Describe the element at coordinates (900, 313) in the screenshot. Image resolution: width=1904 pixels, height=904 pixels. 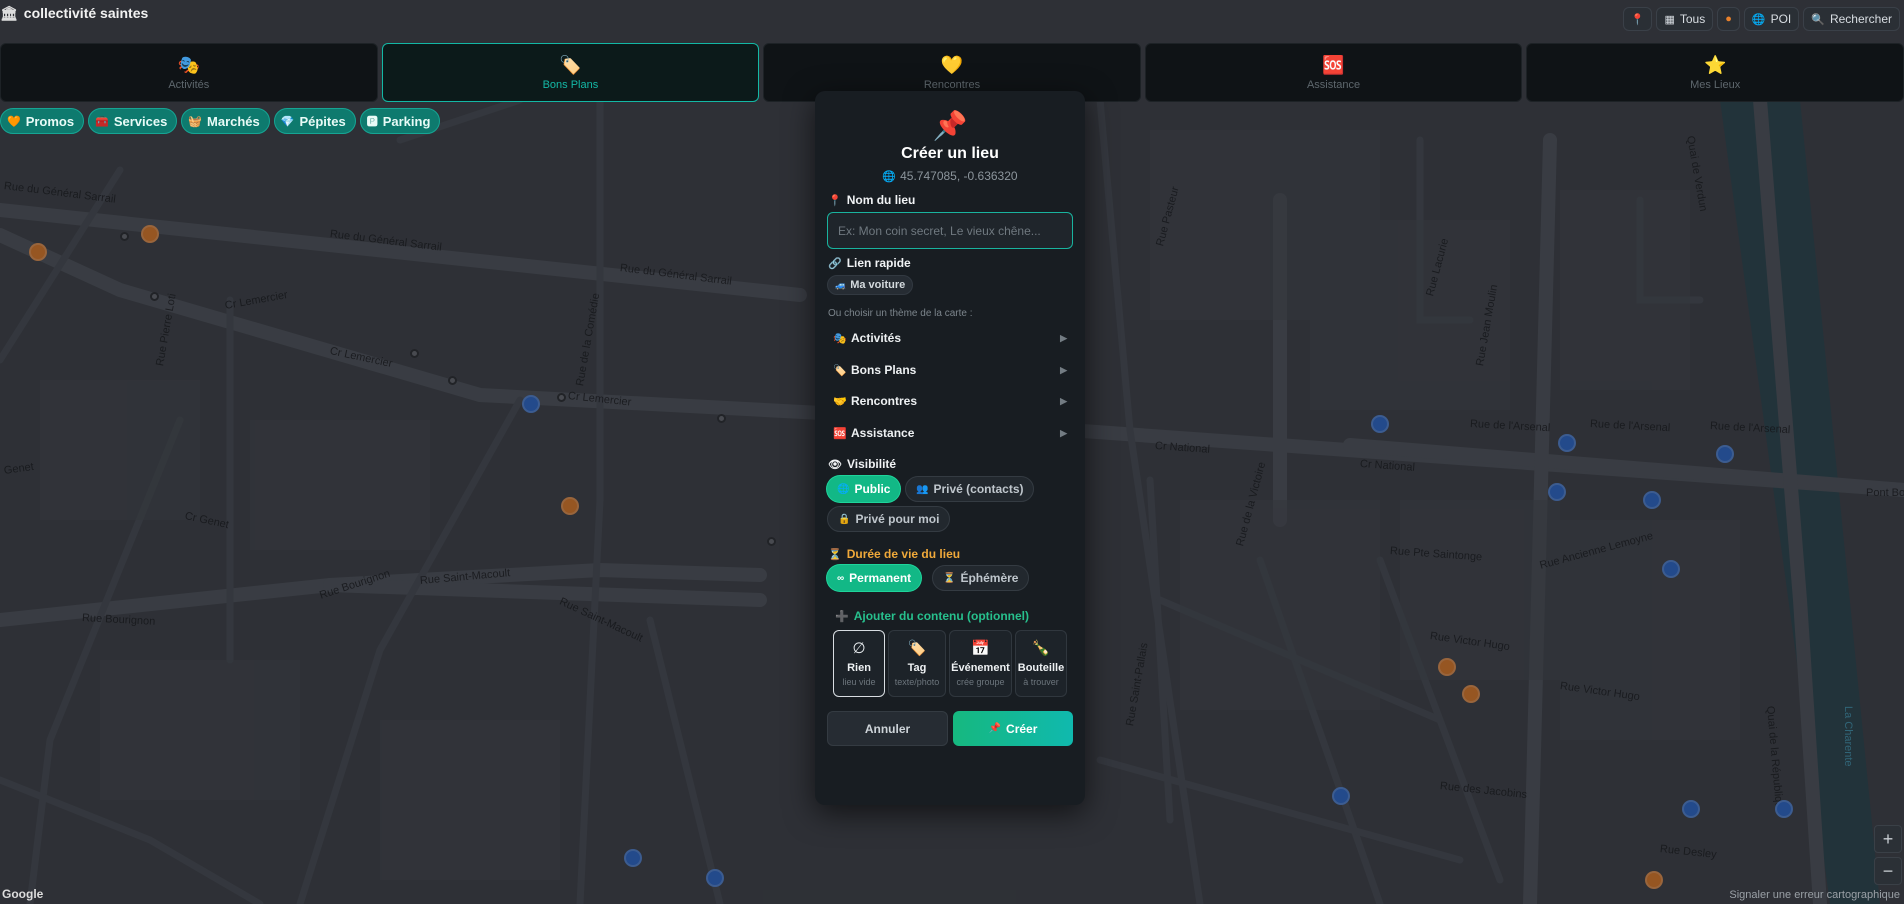
I see `theme-hint: Ou choisir un thème de la carte :` at that location.